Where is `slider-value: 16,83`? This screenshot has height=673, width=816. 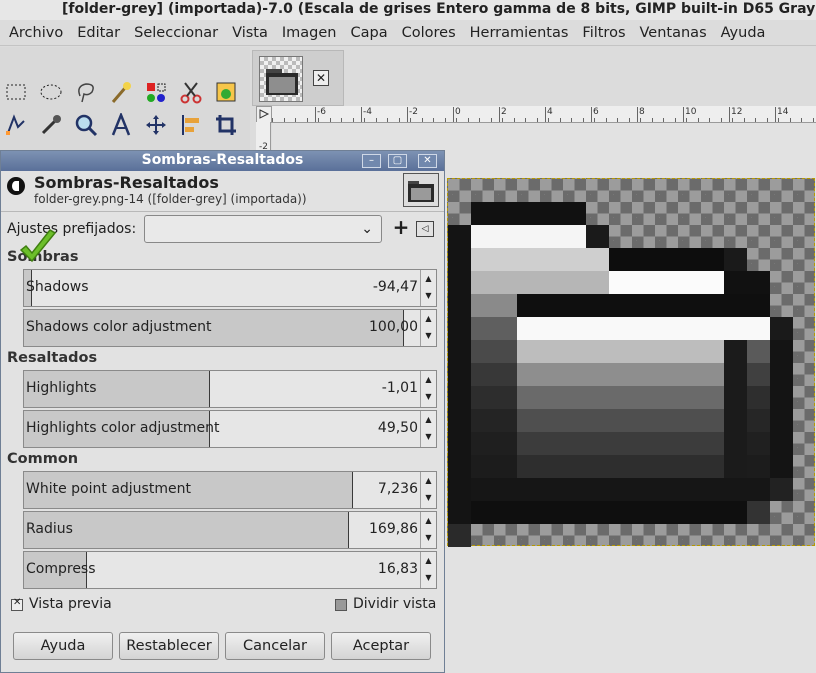 slider-value: 16,83 is located at coordinates (398, 569).